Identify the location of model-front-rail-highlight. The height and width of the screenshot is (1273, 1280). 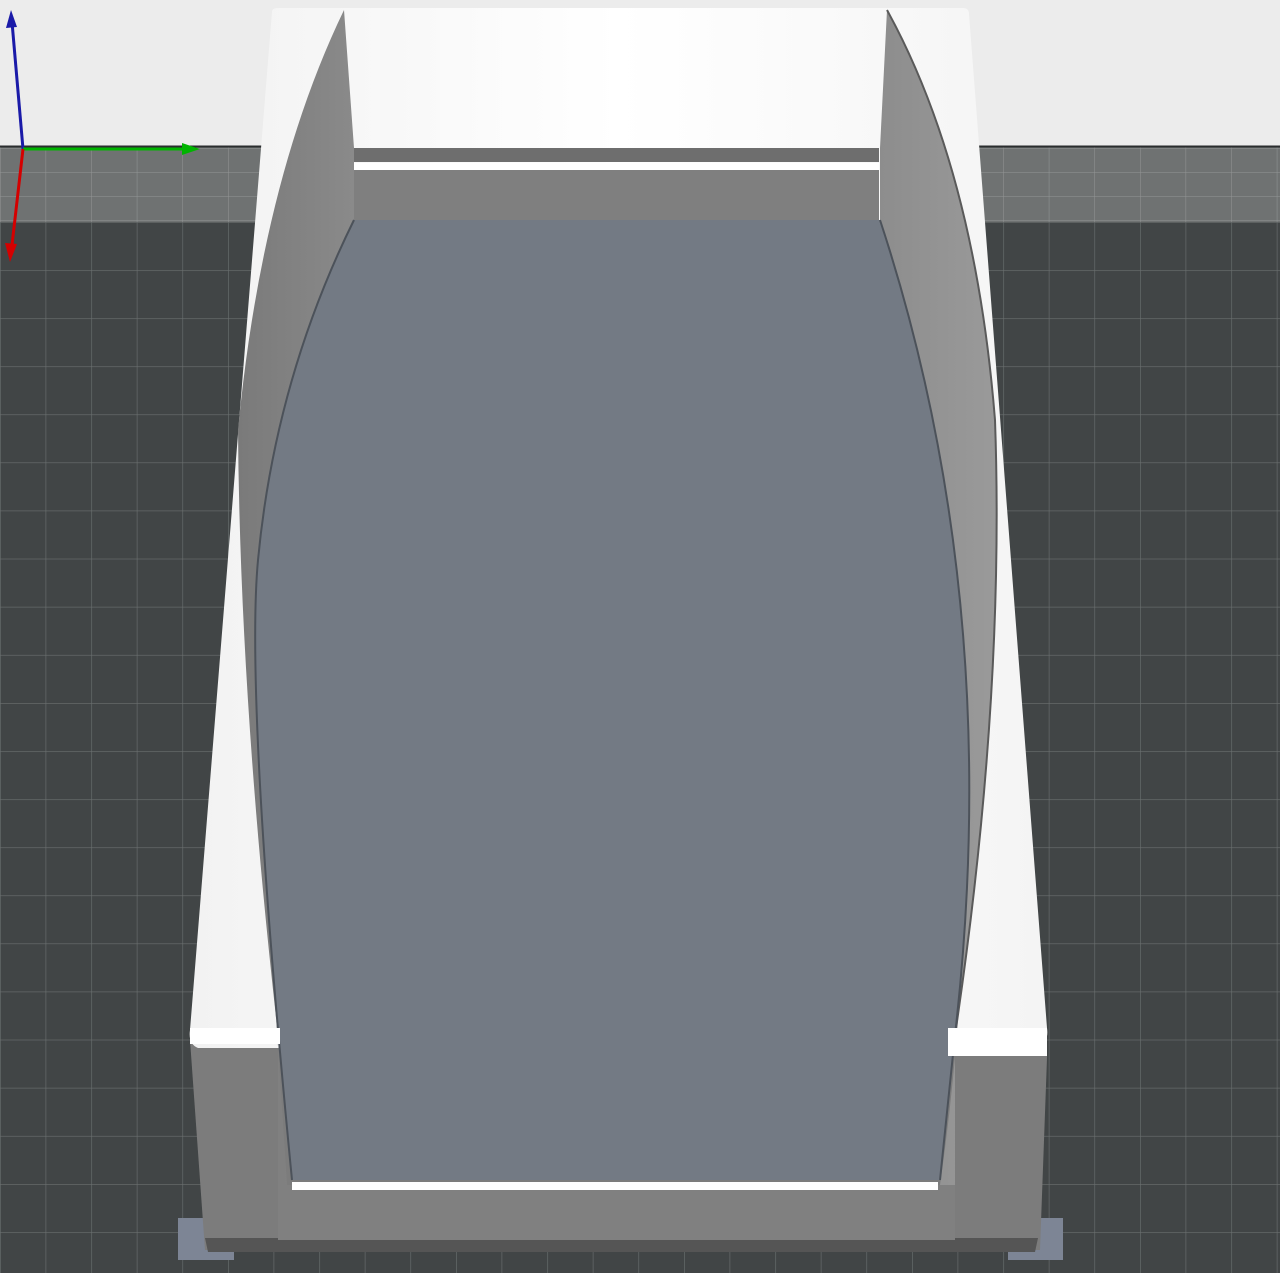
(615, 1186).